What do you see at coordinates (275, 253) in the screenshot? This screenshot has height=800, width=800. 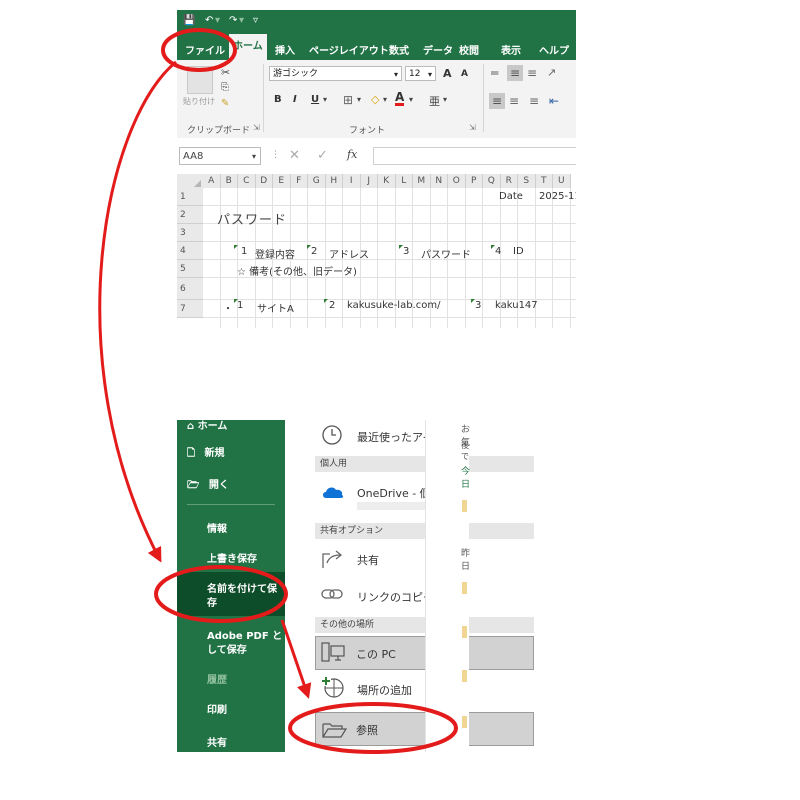 I see `cell-h1-label: 登録内容` at bounding box center [275, 253].